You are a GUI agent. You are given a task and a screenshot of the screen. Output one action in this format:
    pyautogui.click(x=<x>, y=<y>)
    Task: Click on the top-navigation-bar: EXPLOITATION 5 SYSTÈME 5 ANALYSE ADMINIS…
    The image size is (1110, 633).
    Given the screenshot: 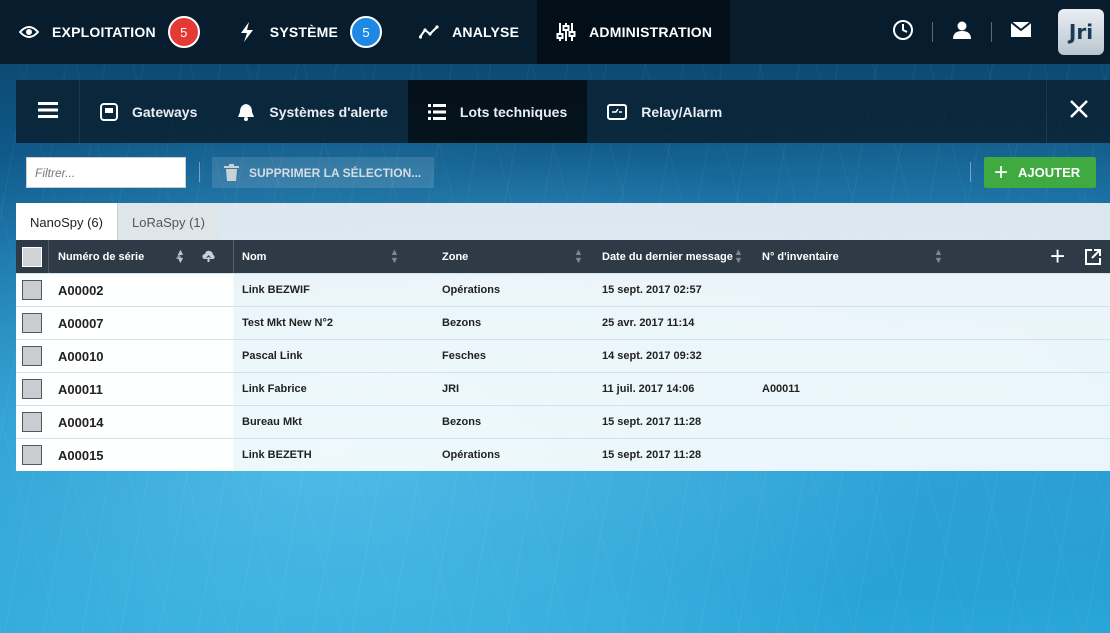 What is the action you would take?
    pyautogui.click(x=555, y=32)
    